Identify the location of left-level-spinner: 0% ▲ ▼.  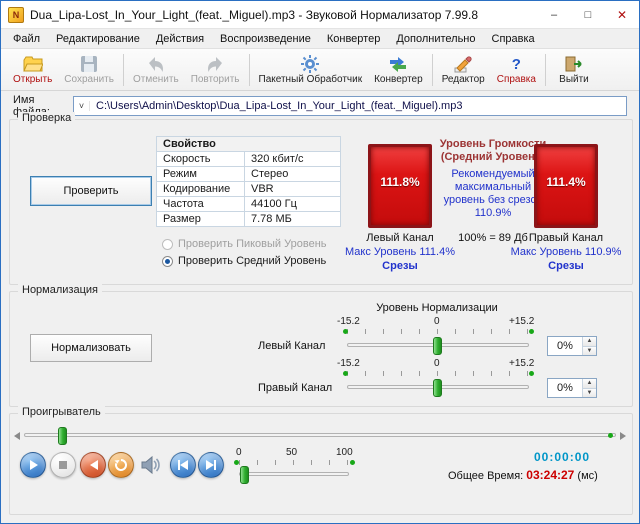
(572, 346).